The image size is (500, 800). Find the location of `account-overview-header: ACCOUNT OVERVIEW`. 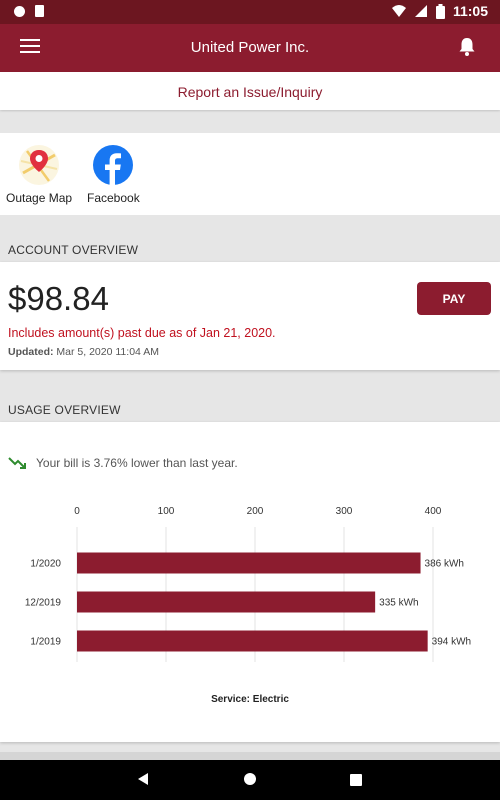

account-overview-header: ACCOUNT OVERVIEW is located at coordinates (73, 250).